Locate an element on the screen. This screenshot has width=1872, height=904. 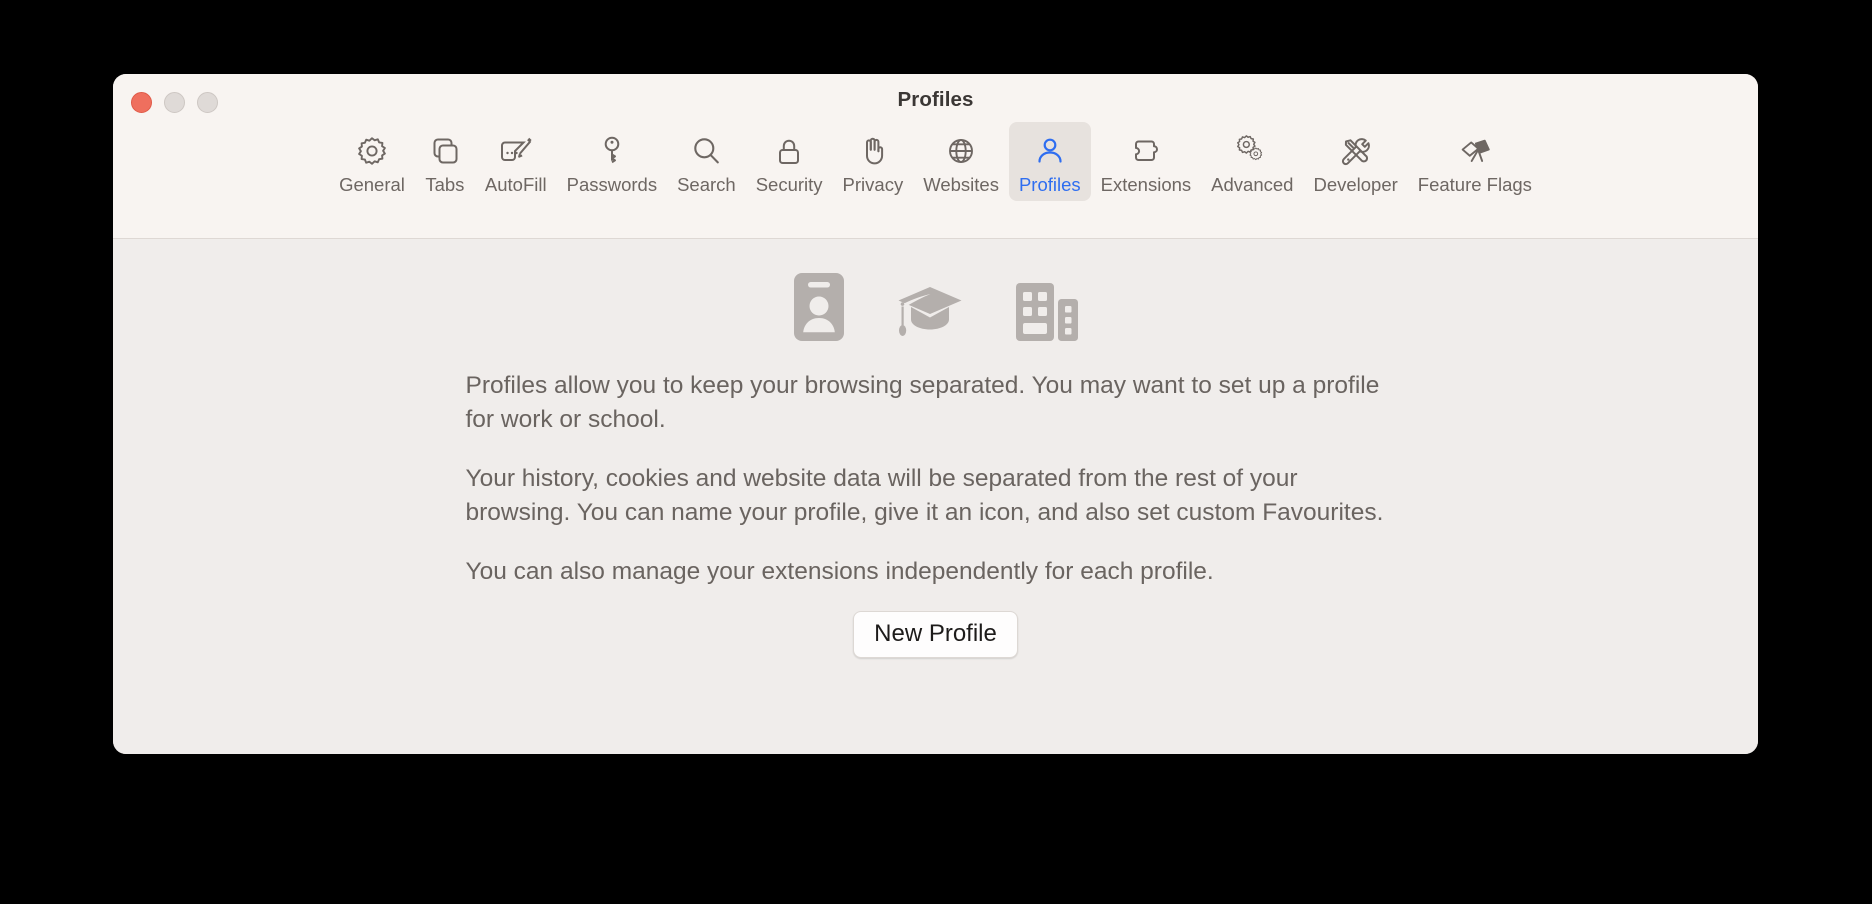
magnifier-icon is located at coordinates (706, 151).